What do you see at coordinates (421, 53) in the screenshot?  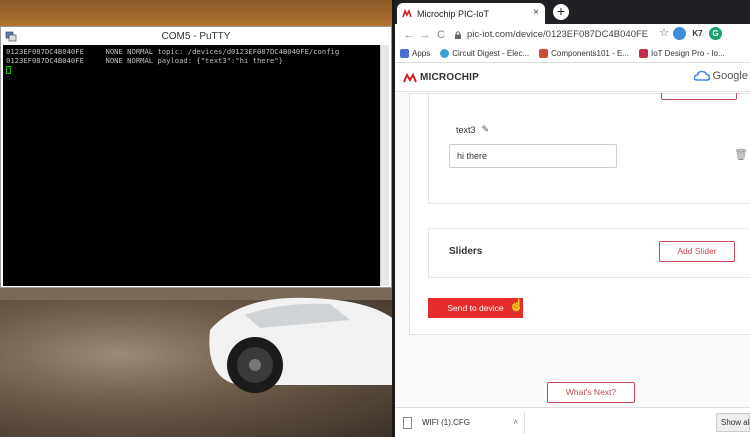 I see `bookmark-label: Apps` at bounding box center [421, 53].